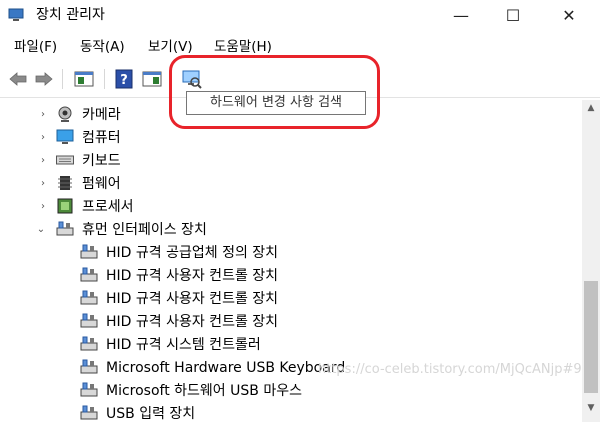  I want to click on vertical-scrollbar: ▲ ▼, so click(591, 261).